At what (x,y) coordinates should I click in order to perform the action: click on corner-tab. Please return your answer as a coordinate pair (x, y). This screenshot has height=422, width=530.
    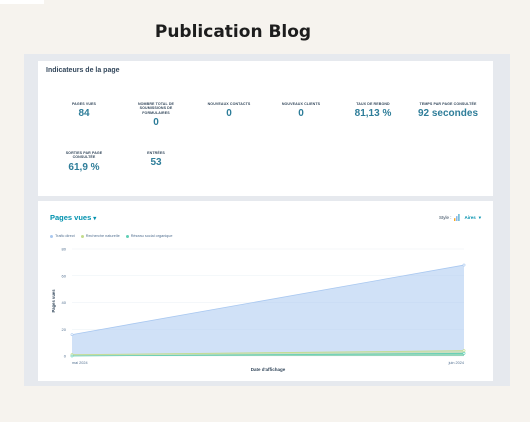
    Looking at the image, I should click on (22, 2).